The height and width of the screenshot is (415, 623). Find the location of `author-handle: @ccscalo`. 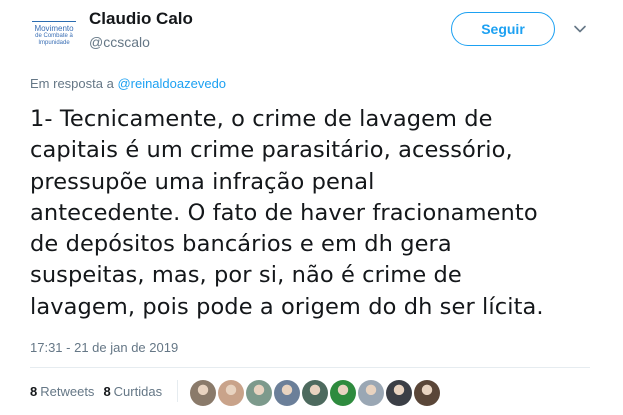

author-handle: @ccscalo is located at coordinates (119, 42).